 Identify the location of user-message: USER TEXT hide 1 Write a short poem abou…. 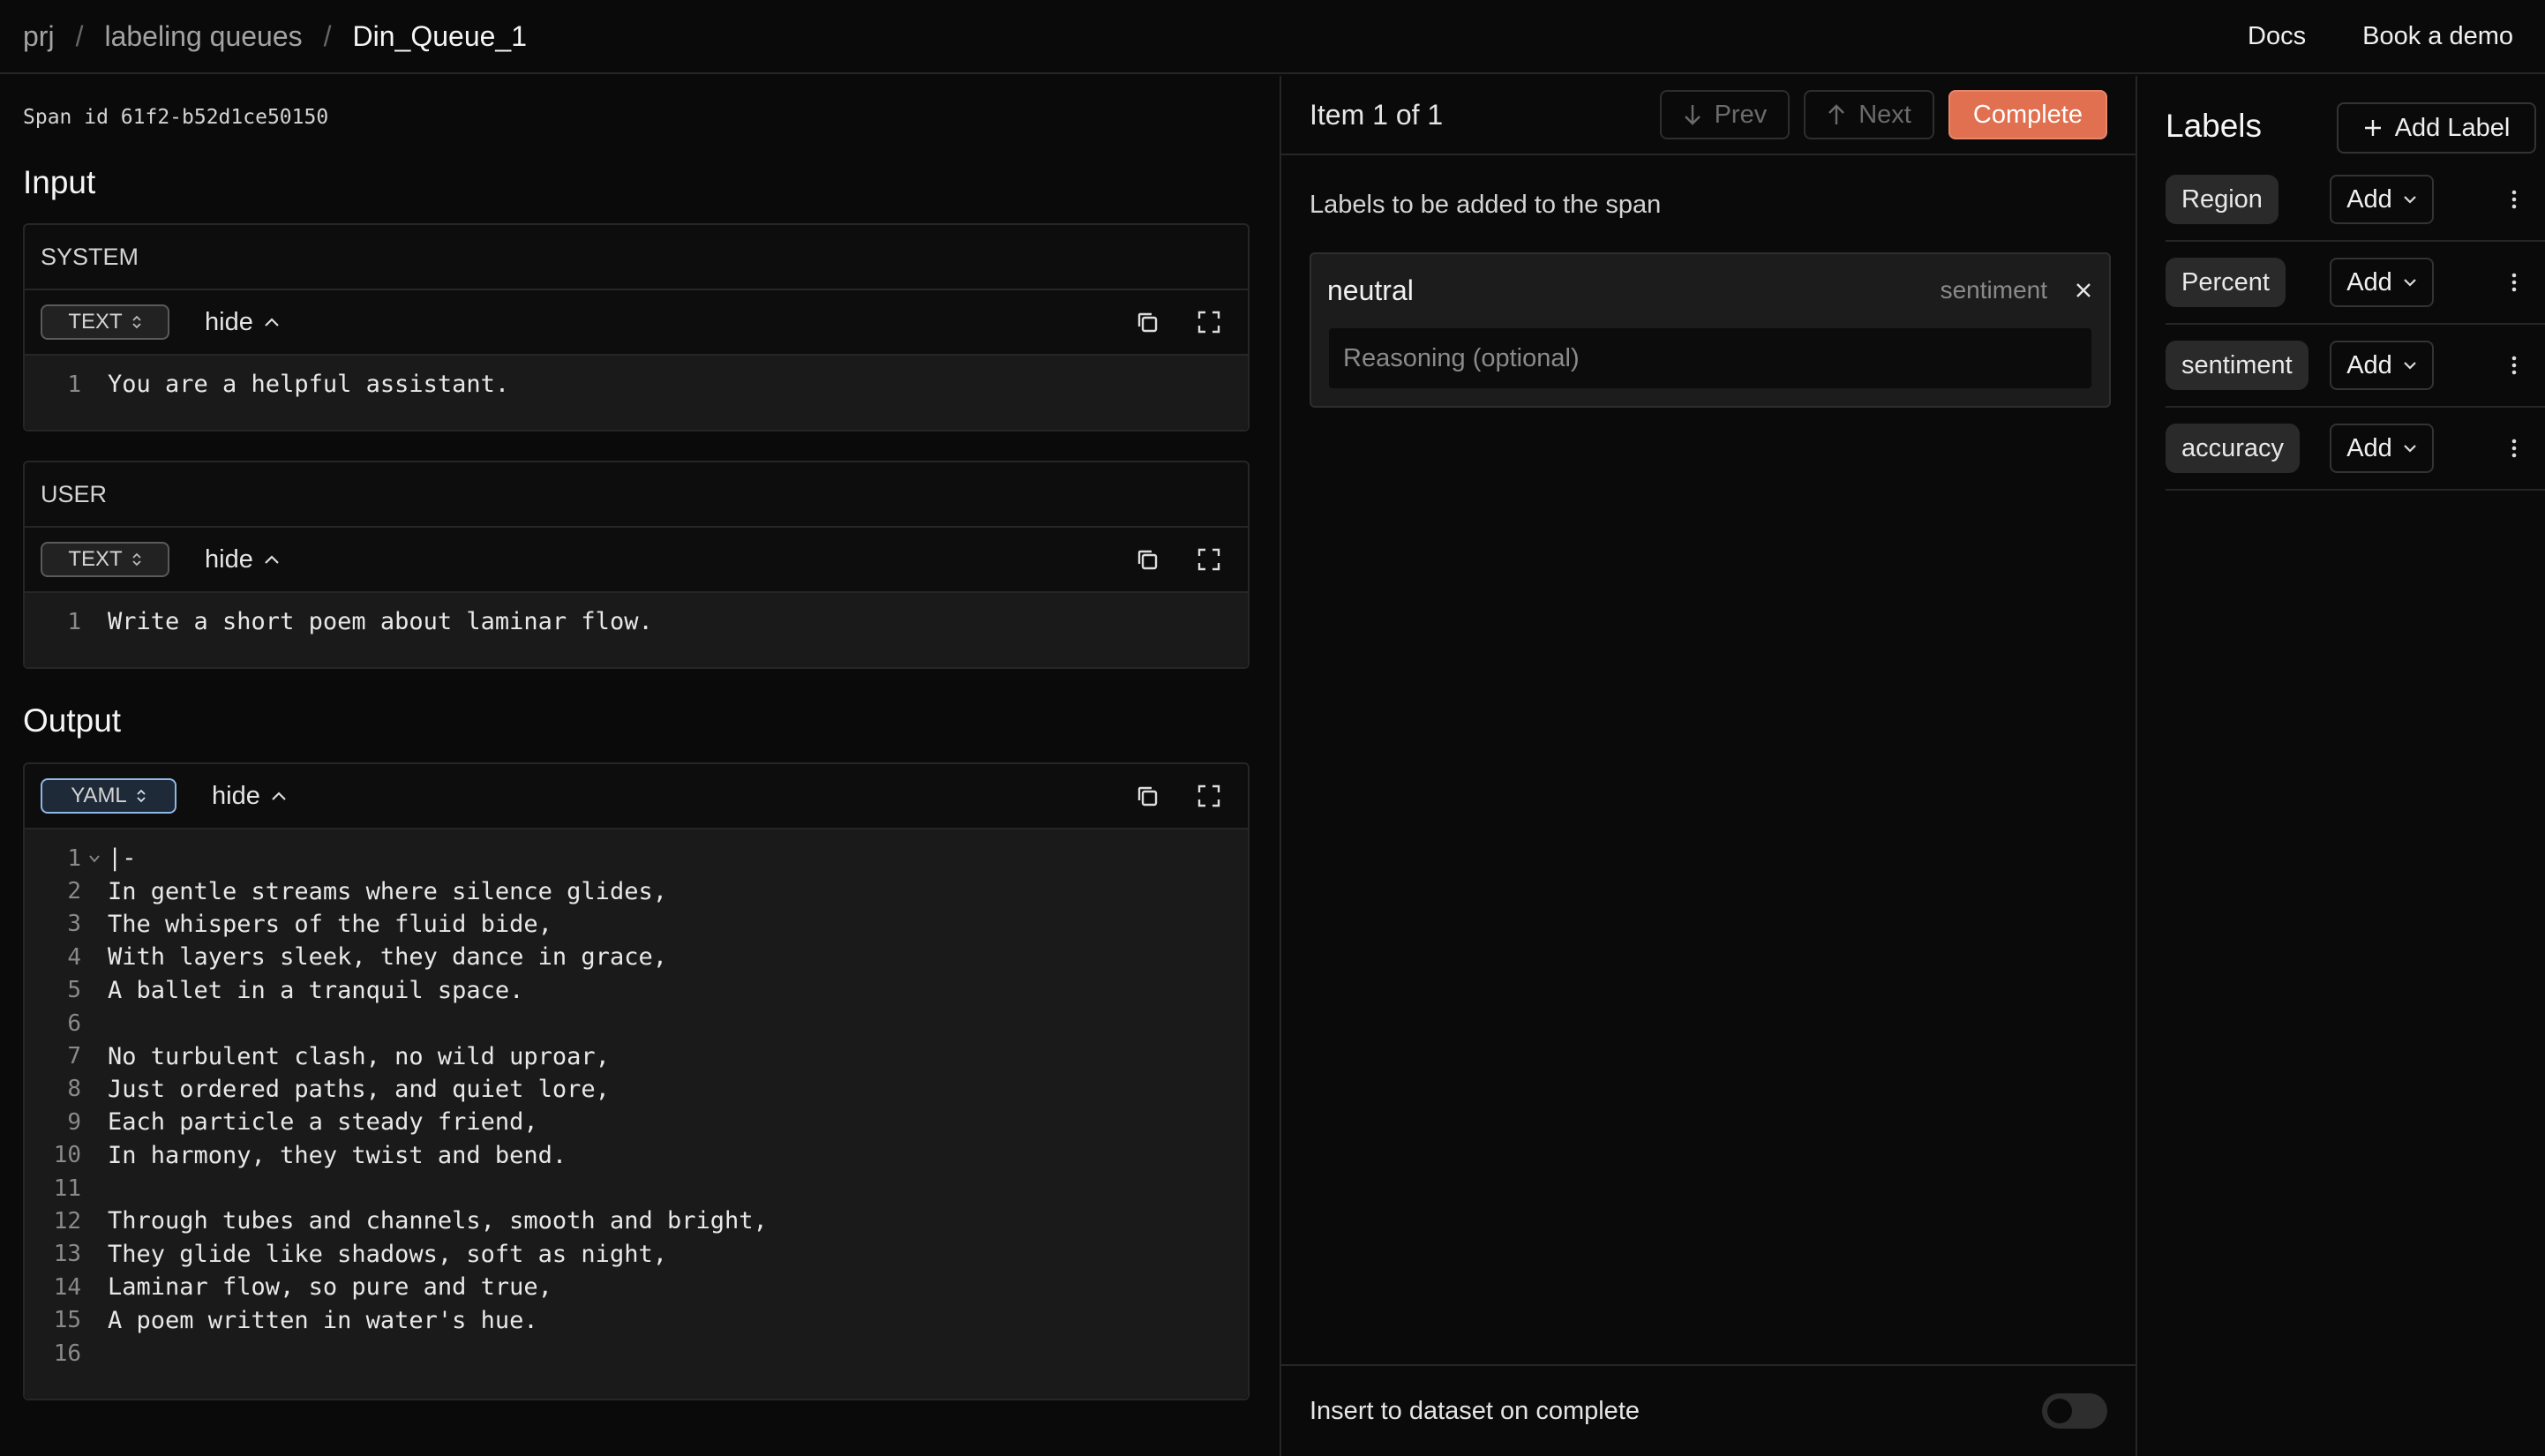
(637, 565).